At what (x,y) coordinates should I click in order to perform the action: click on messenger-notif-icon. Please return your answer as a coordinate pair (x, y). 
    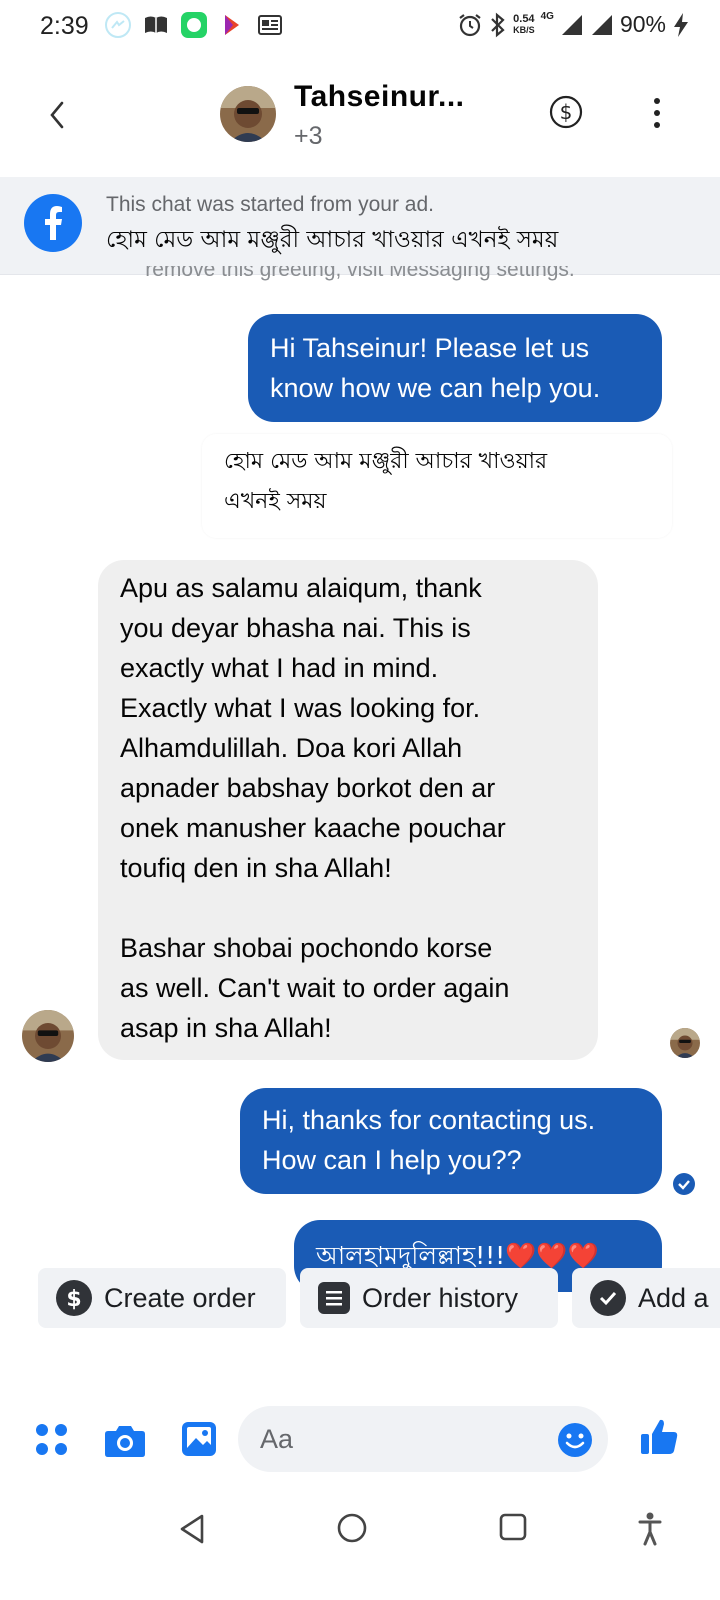
    Looking at the image, I should click on (118, 25).